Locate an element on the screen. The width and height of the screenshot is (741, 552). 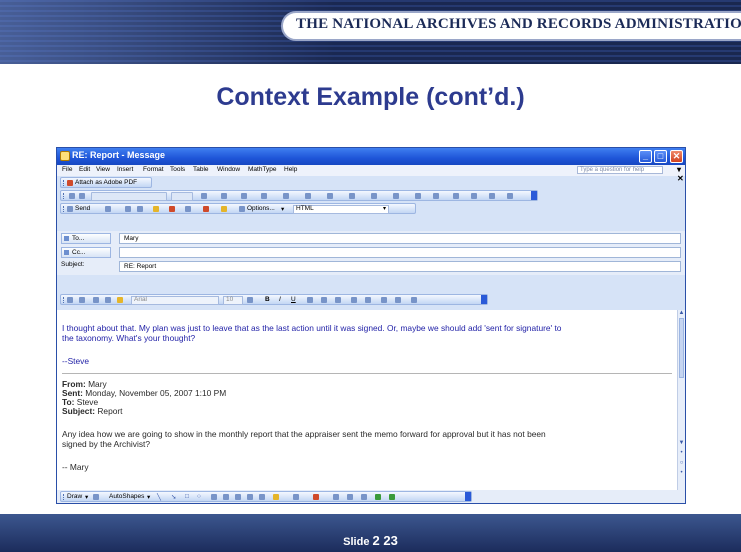
numbering-icon is located at coordinates (354, 300).